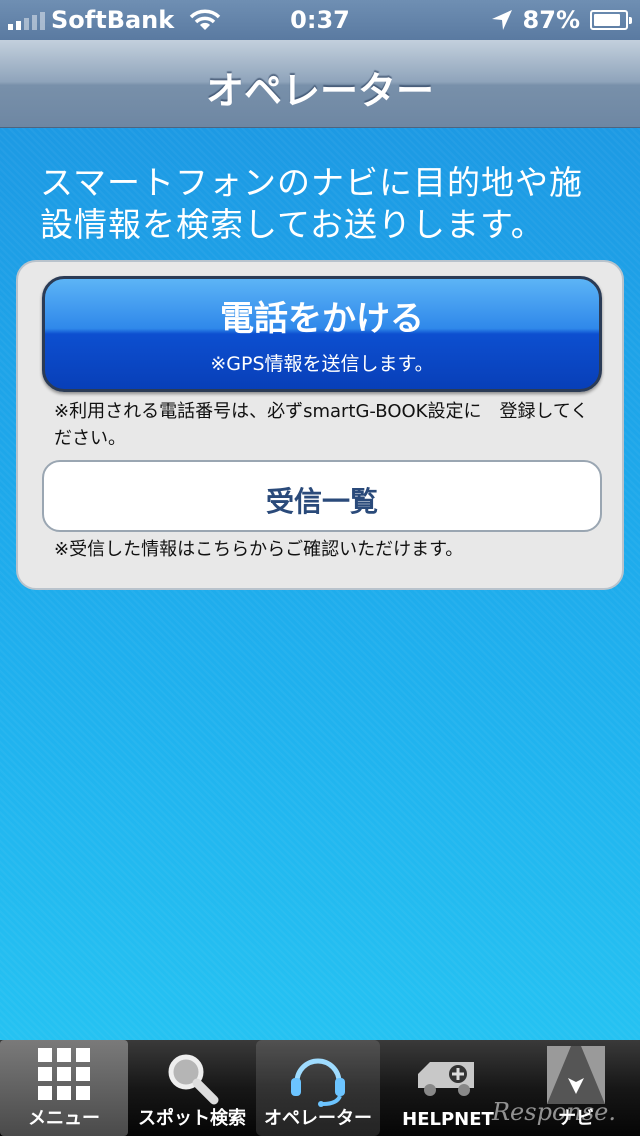  What do you see at coordinates (501, 20) in the screenshot?
I see `location-arrow-icon` at bounding box center [501, 20].